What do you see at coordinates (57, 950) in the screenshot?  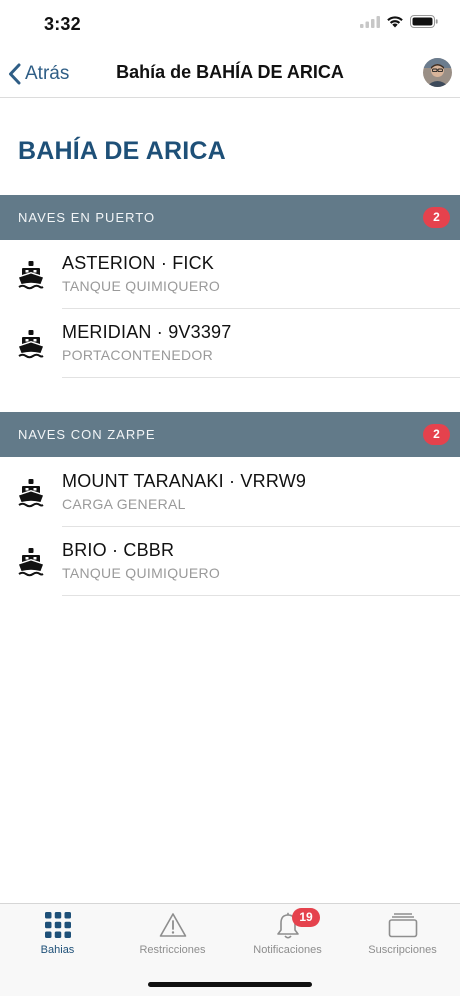 I see `tab-label: Bahias` at bounding box center [57, 950].